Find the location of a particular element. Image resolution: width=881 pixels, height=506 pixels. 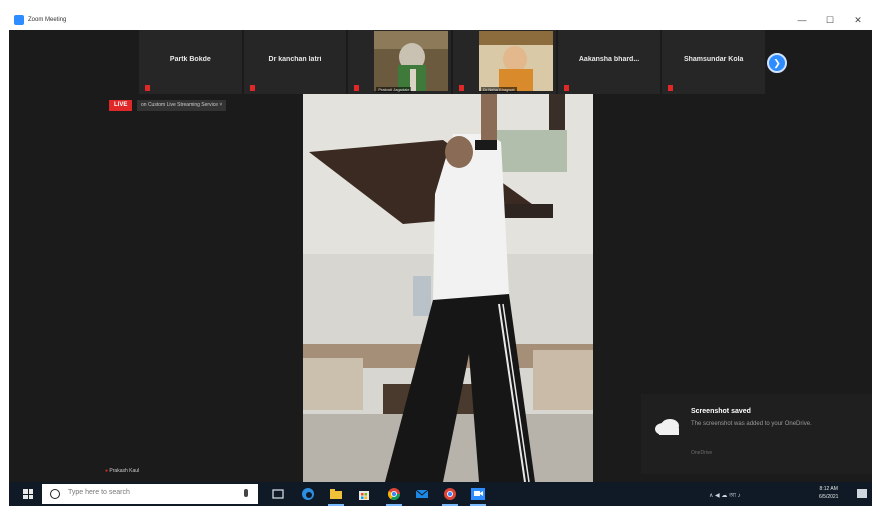

participant-tile: Shamsundar Kola is located at coordinates (714, 62).